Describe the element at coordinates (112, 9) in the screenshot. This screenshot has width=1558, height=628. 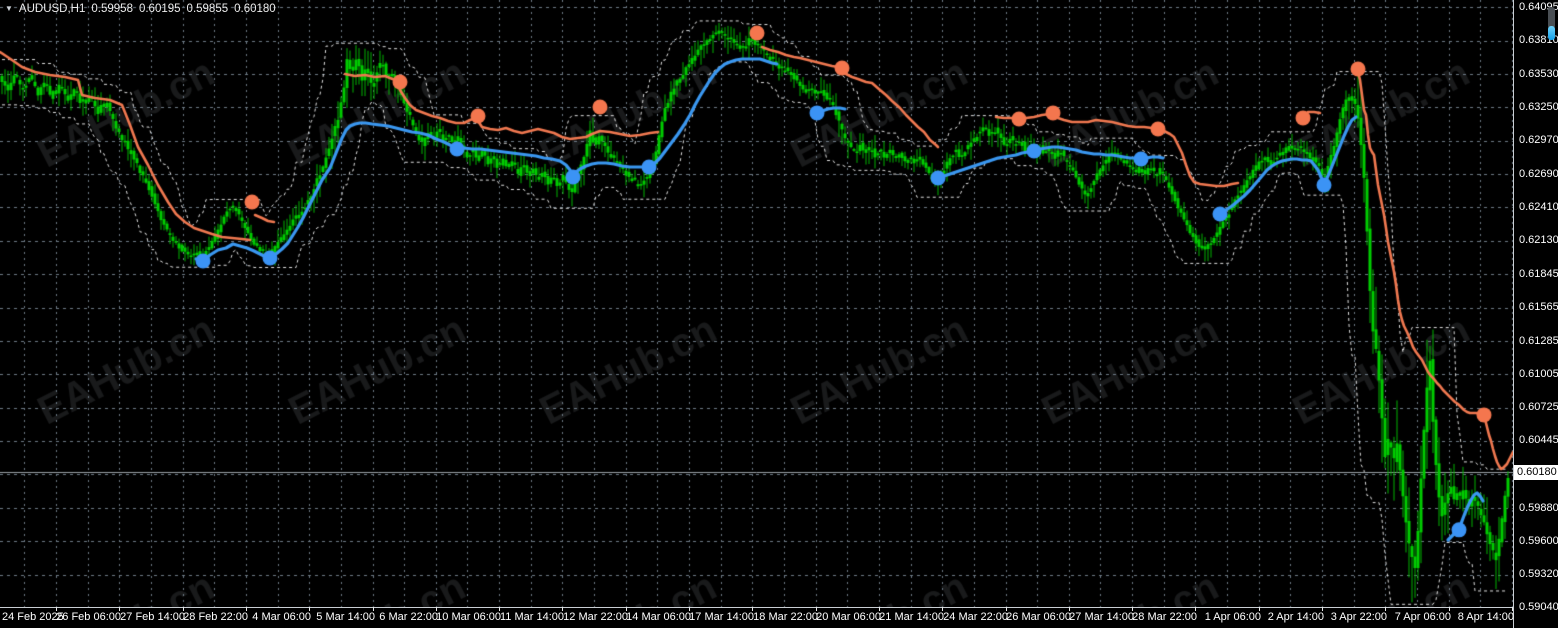
I see `open-value: 0.59958` at that location.